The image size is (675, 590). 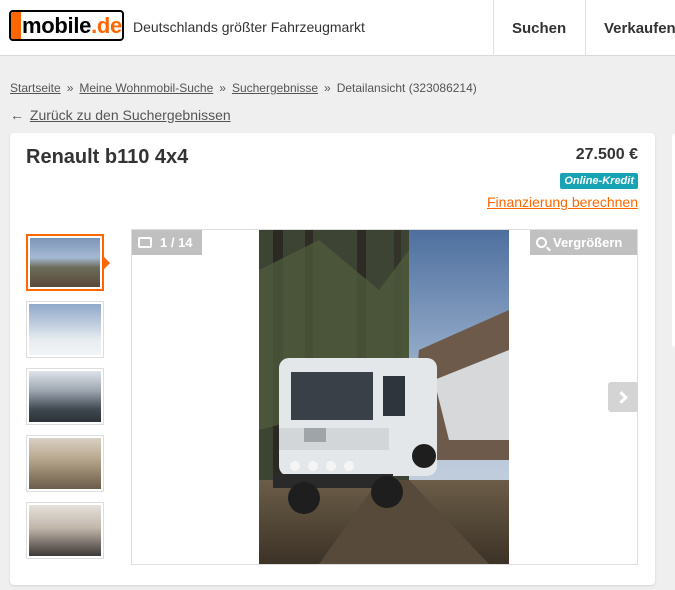 I want to click on breadcrumb-suchergebnisse: Suchergebnisse, so click(x=275, y=88).